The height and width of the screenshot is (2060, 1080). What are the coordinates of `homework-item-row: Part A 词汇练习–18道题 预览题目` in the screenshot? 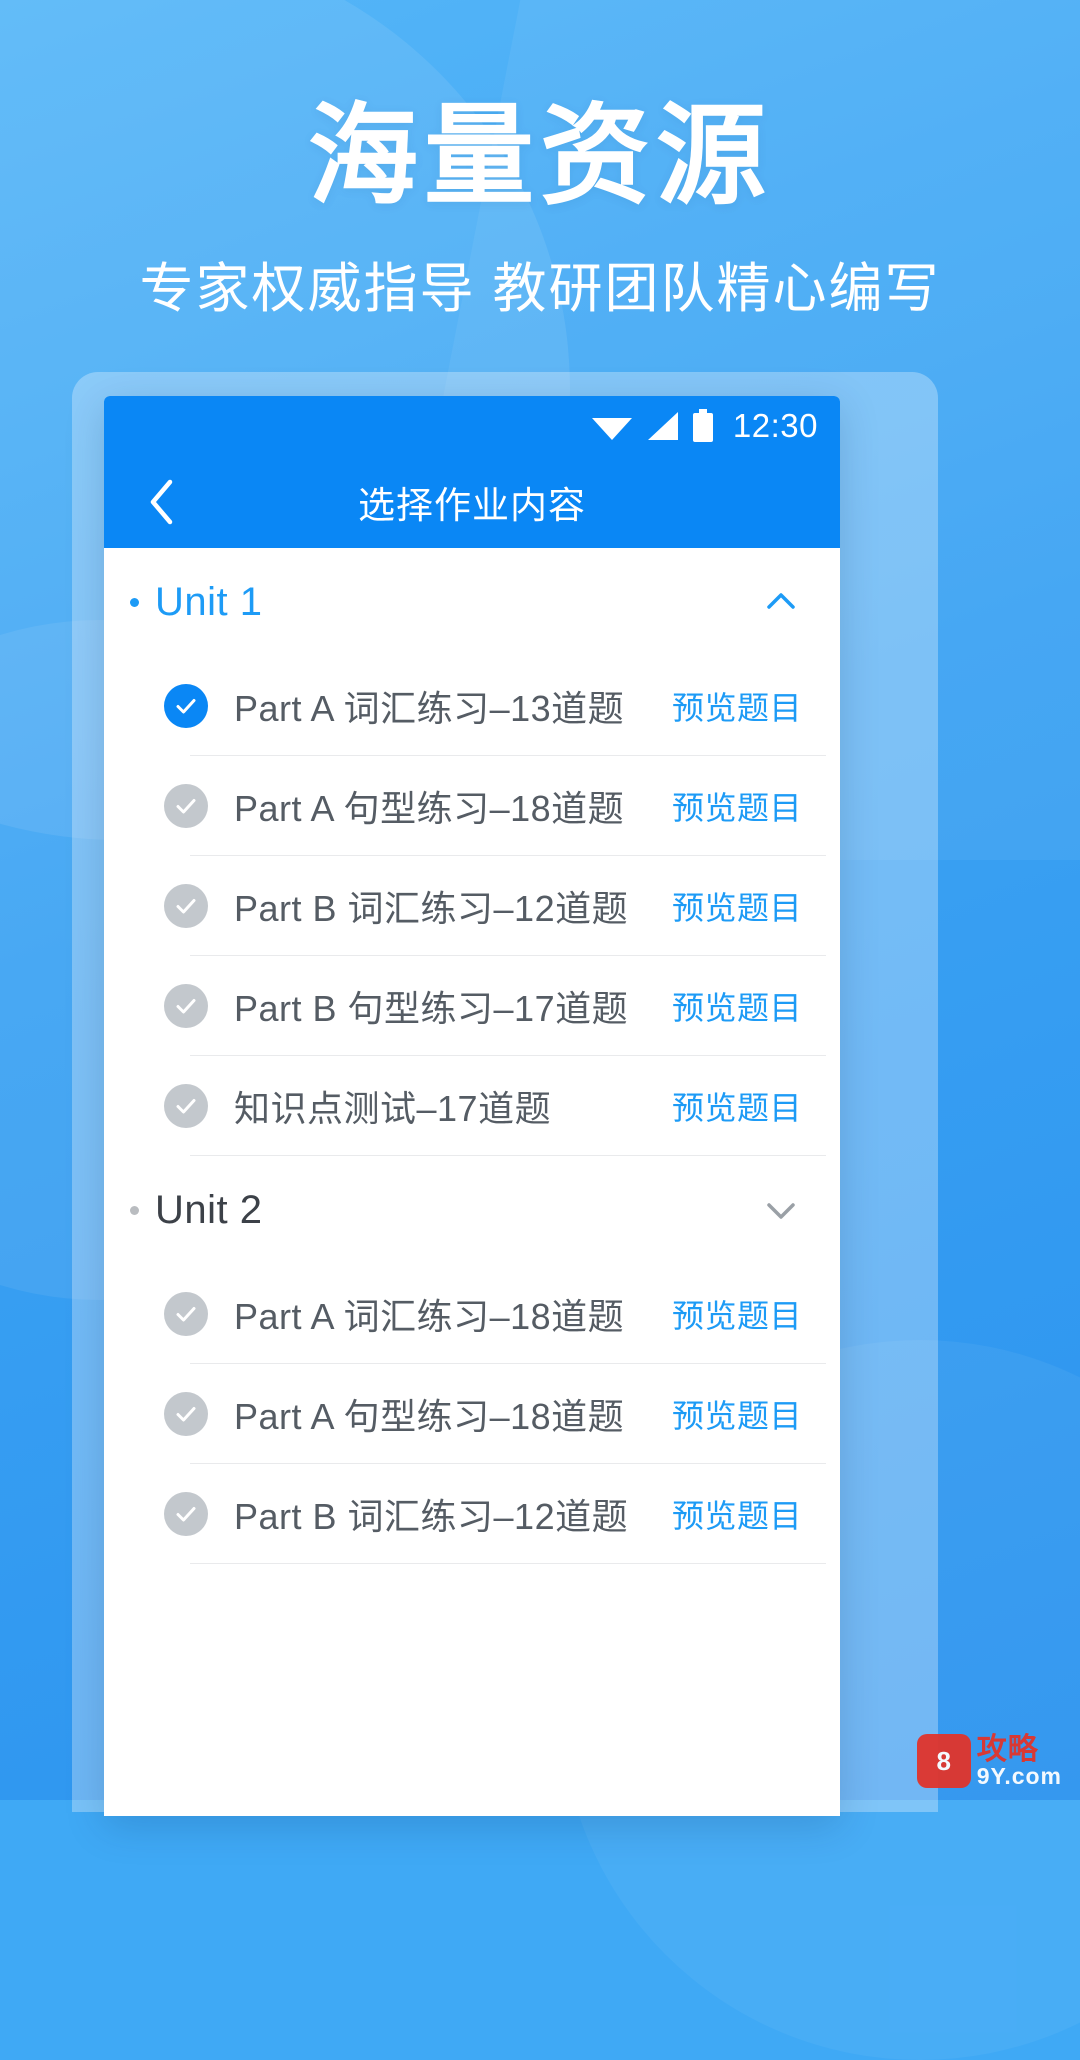 It's located at (472, 1314).